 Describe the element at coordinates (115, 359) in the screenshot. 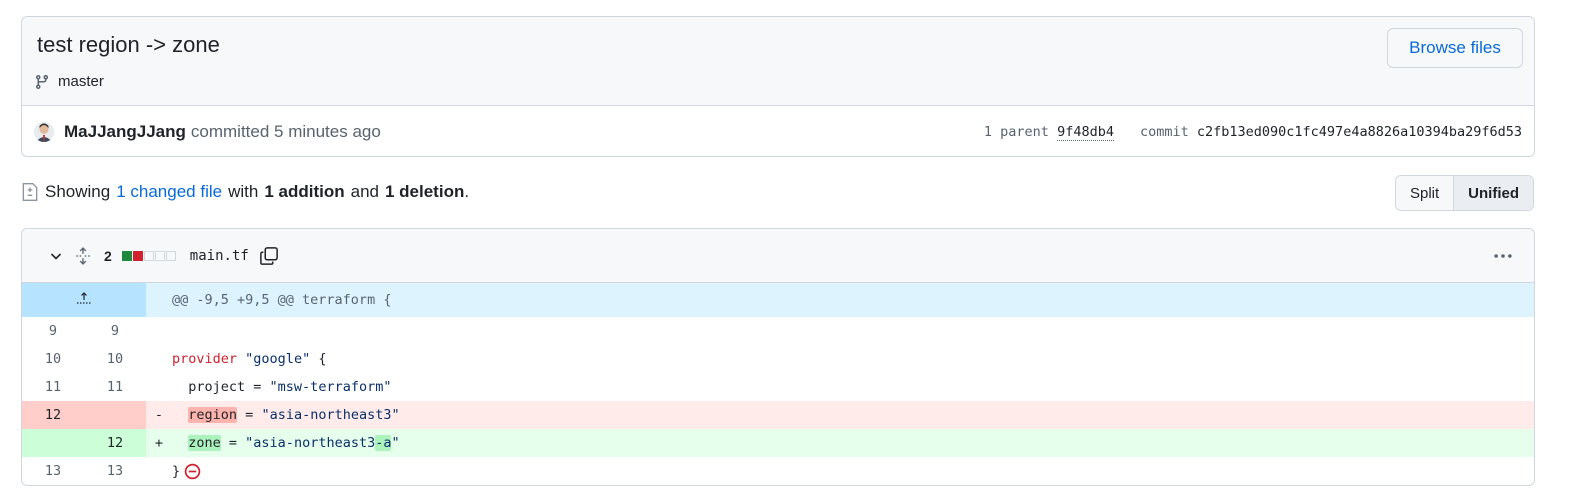

I see `new-line-number: 10` at that location.